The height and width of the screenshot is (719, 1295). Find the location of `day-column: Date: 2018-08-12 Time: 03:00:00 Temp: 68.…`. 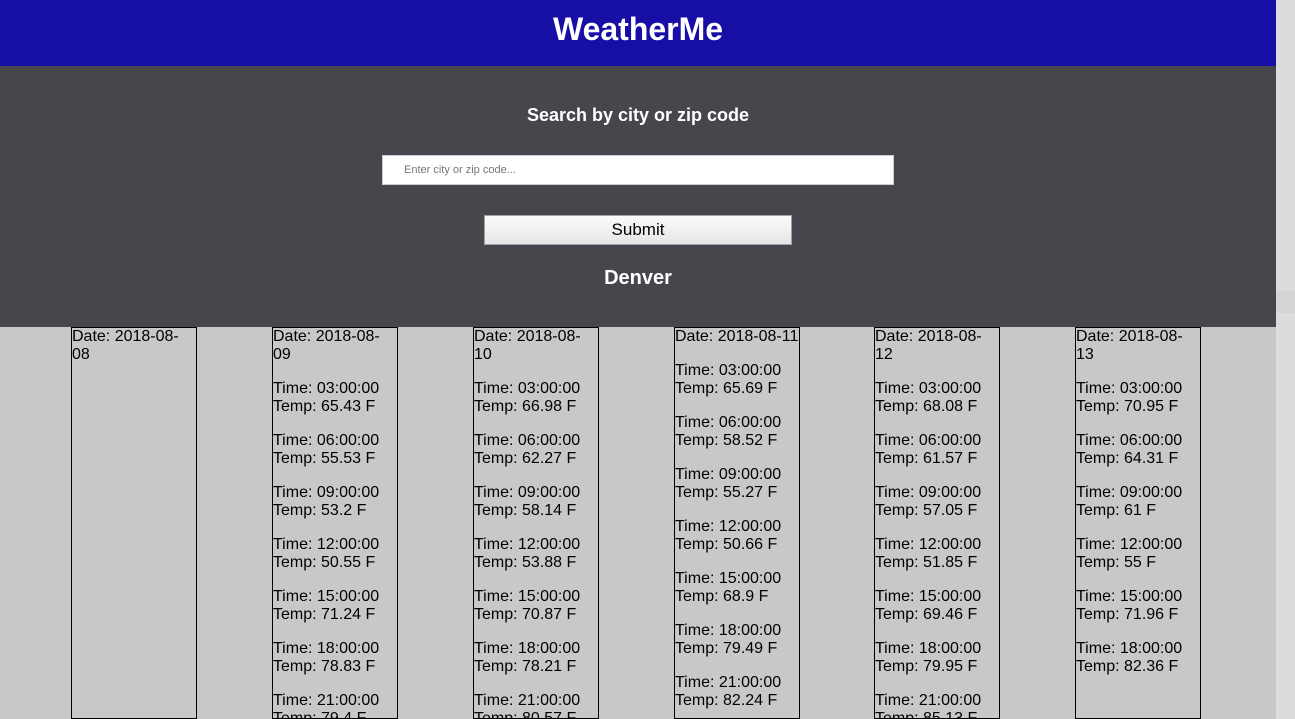

day-column: Date: 2018-08-12 Time: 03:00:00 Temp: 68.… is located at coordinates (937, 523).